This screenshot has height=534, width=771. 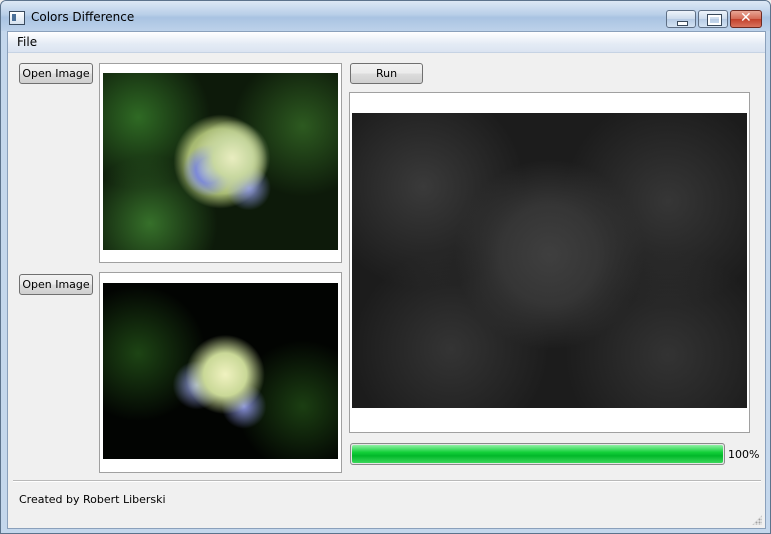 What do you see at coordinates (83, 17) in the screenshot?
I see `window-title: Colors Difference` at bounding box center [83, 17].